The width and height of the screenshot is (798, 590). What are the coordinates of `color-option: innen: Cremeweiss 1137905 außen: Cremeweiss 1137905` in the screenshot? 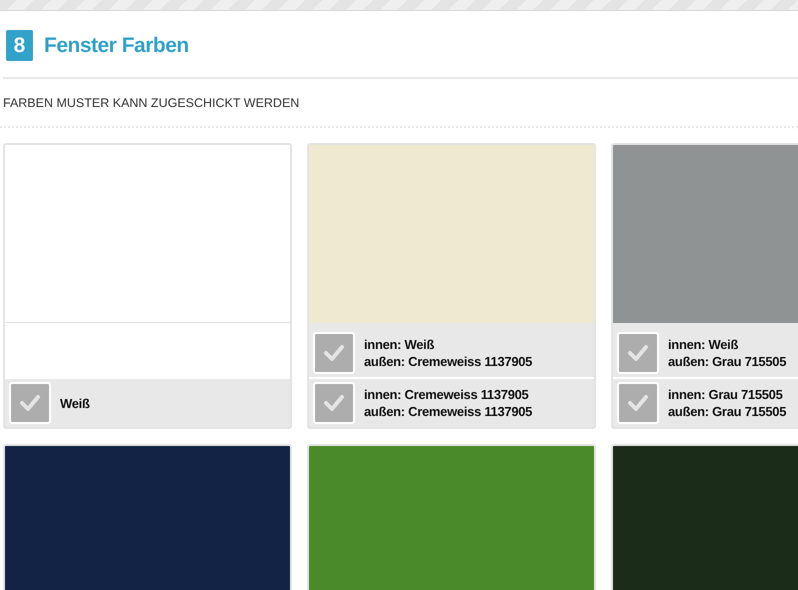 It's located at (451, 402).